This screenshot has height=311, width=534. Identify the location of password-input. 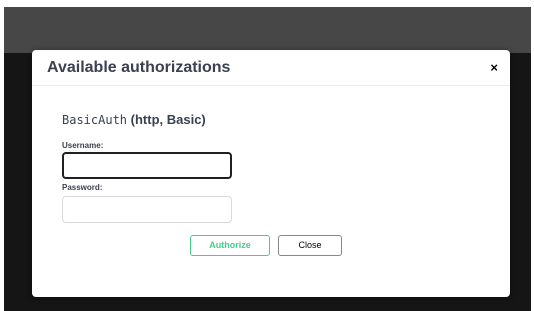
(147, 209).